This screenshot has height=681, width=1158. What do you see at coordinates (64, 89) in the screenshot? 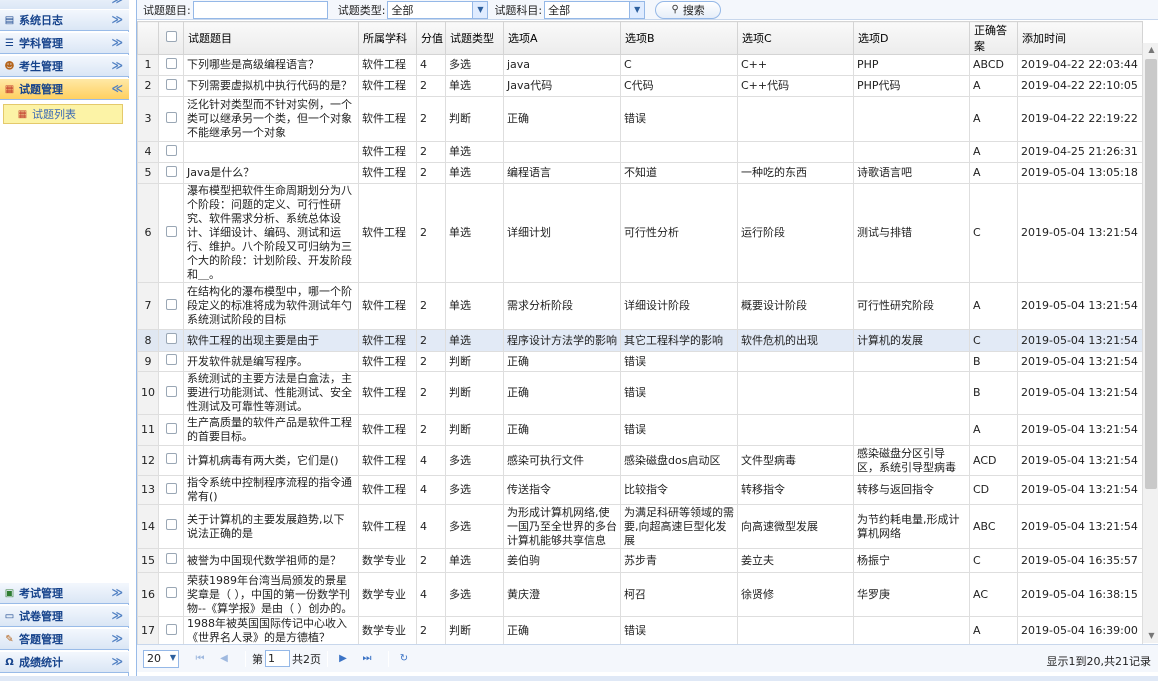
I see `sidebar-header-question: ▦ 试题管理 ≪` at bounding box center [64, 89].